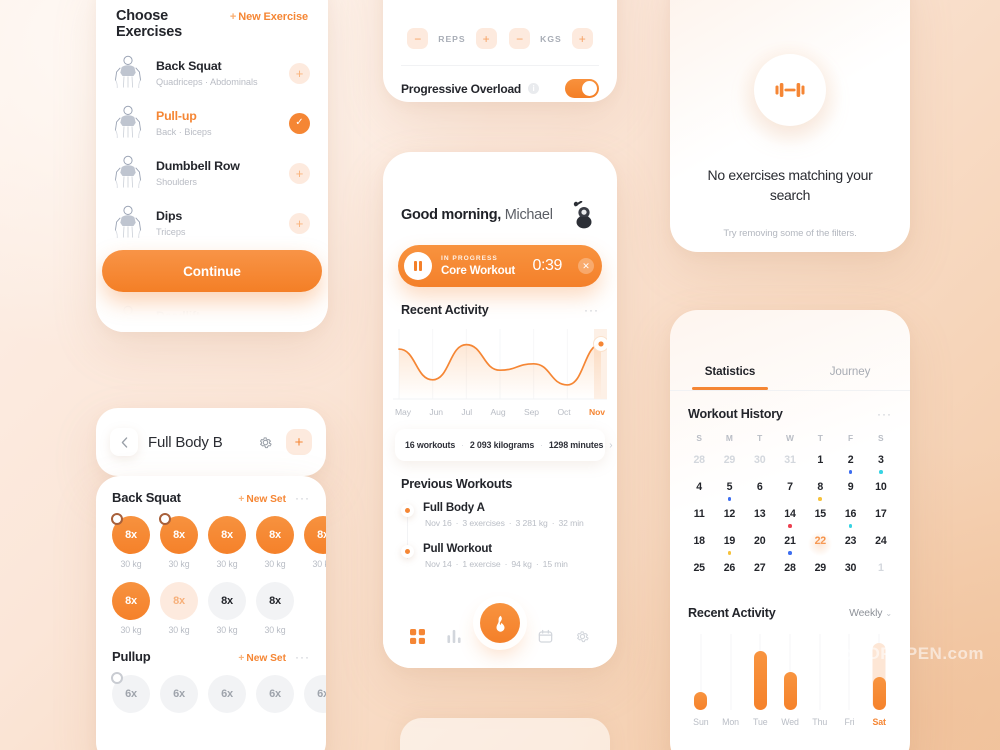  What do you see at coordinates (583, 636) in the screenshot?
I see `nav-gear-icon` at bounding box center [583, 636].